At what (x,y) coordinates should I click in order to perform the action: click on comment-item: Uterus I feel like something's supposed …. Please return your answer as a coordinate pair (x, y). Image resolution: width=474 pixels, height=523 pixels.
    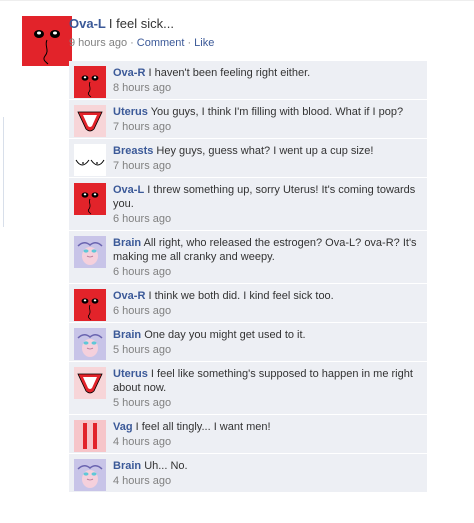
    Looking at the image, I should click on (248, 388).